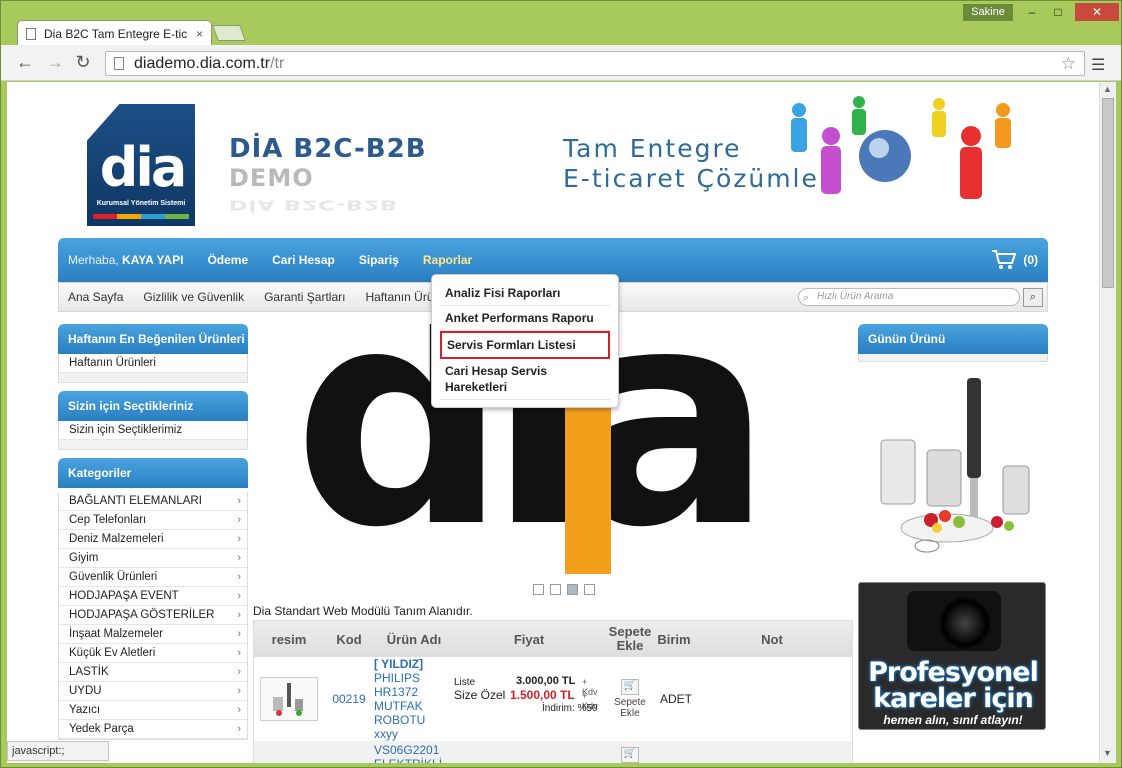 This screenshot has height=768, width=1122. What do you see at coordinates (525, 293) in the screenshot?
I see `menu-analiz-fisi: Analiz Fisi Raporları` at bounding box center [525, 293].